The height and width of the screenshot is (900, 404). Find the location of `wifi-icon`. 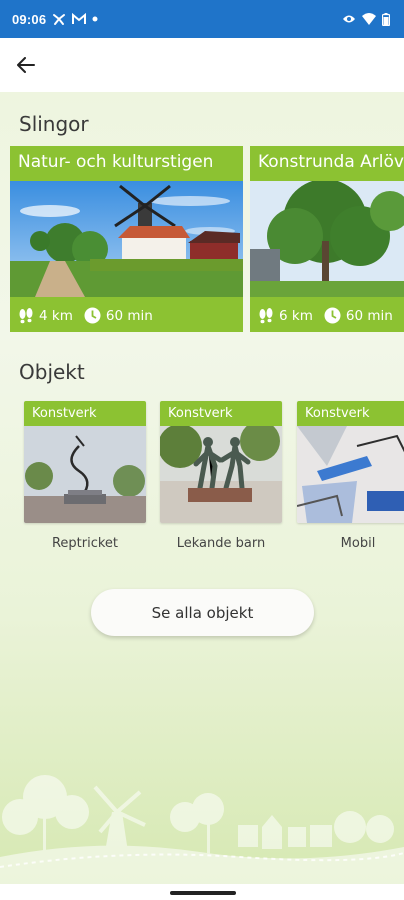

wifi-icon is located at coordinates (369, 19).